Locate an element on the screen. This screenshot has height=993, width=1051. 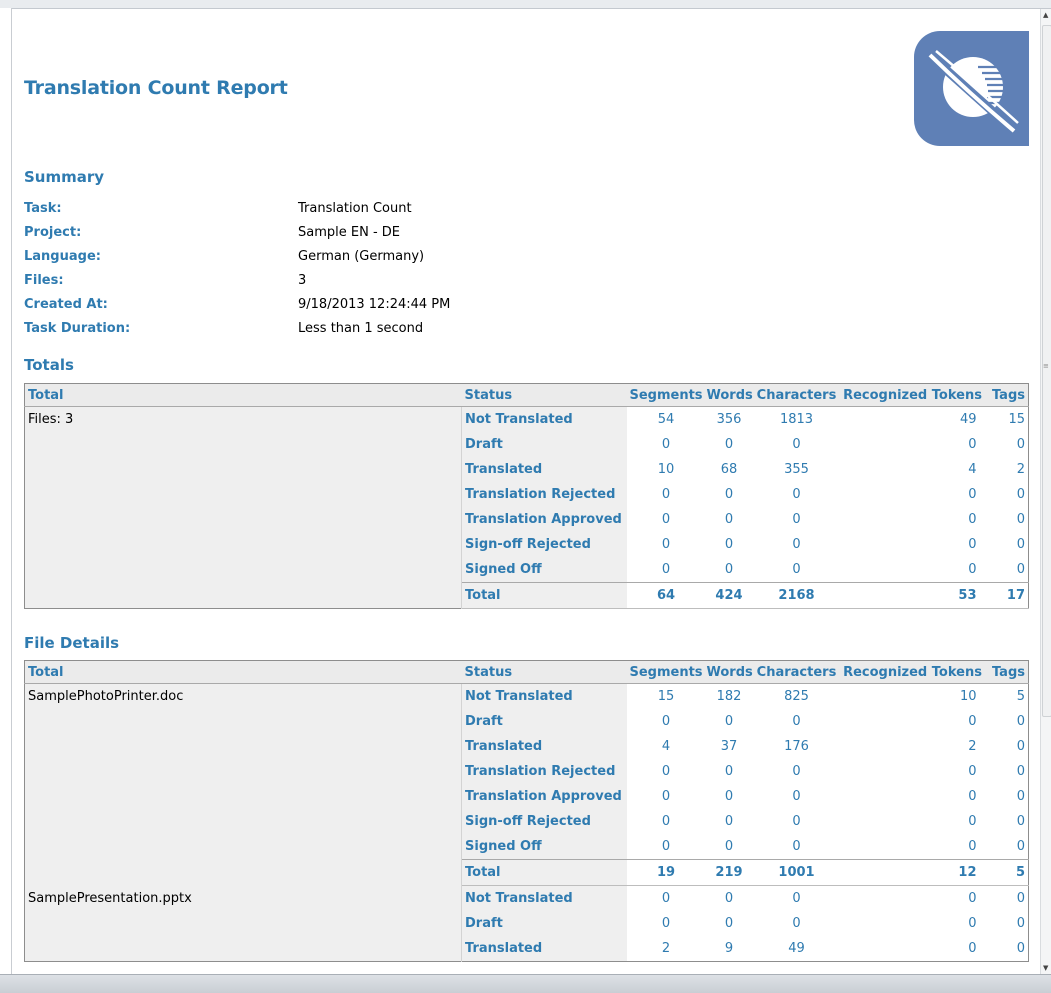
words-cell: 37 is located at coordinates (729, 746).